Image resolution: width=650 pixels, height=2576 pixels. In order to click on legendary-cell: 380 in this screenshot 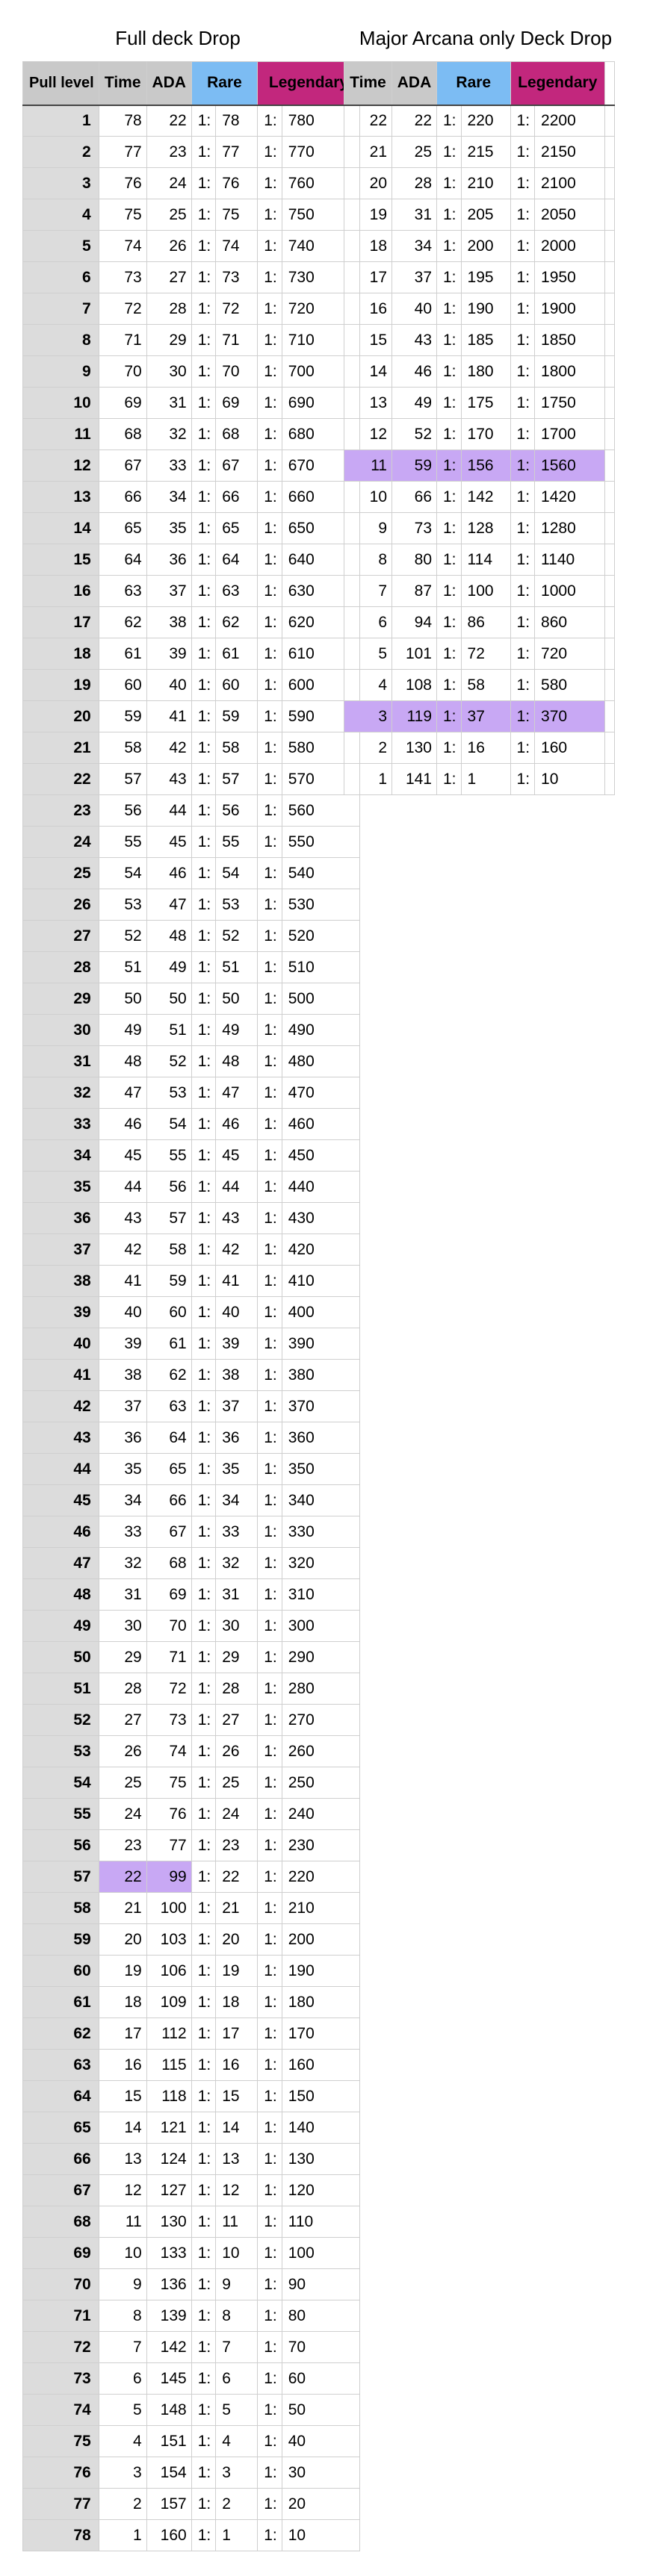, I will do `click(320, 1375)`.